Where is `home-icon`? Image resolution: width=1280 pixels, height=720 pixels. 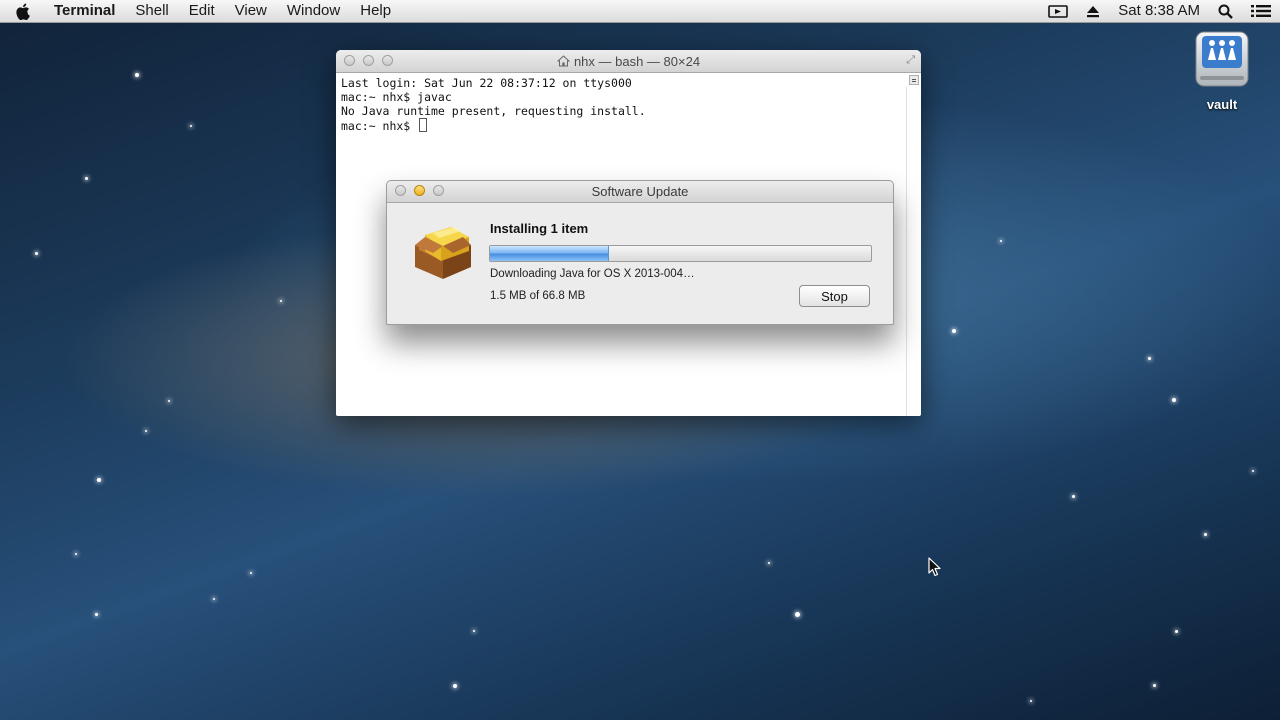
home-icon is located at coordinates (563, 61).